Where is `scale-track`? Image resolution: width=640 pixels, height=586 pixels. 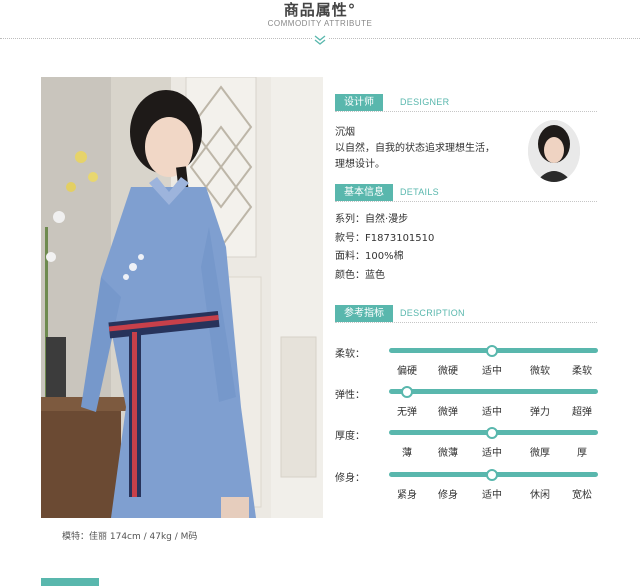
scale-track is located at coordinates (493, 391).